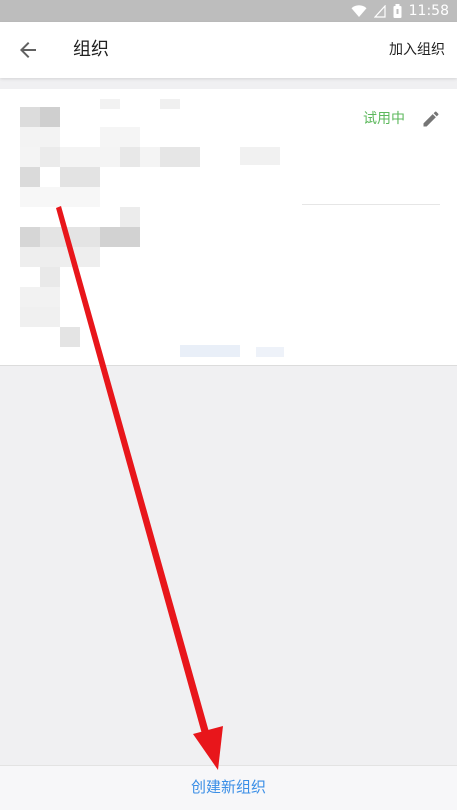 The image size is (457, 810). Describe the element at coordinates (28, 50) in the screenshot. I see `back-arrow-icon` at that location.